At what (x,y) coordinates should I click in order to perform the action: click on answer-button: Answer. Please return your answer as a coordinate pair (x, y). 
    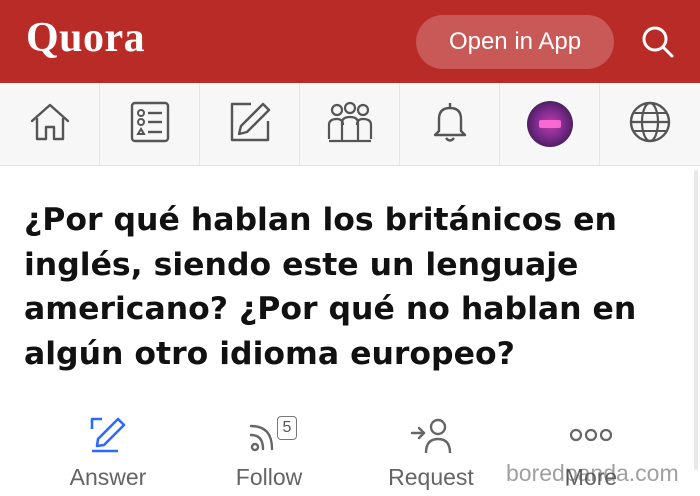
    Looking at the image, I should click on (108, 454).